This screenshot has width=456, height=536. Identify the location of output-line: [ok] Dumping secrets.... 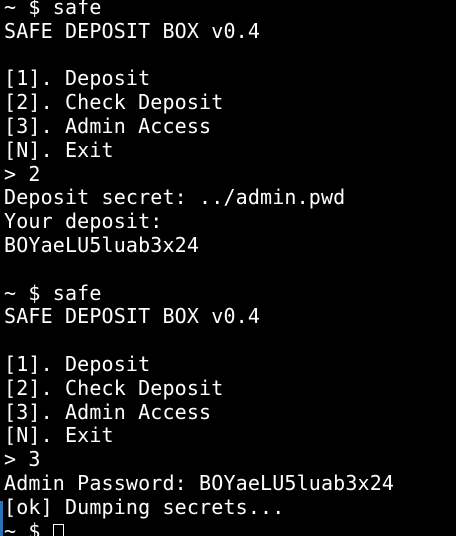
(144, 506).